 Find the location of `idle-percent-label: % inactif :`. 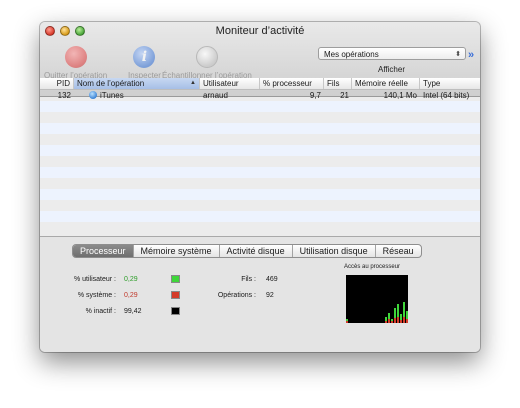

idle-percent-label: % inactif : is located at coordinates (100, 311).